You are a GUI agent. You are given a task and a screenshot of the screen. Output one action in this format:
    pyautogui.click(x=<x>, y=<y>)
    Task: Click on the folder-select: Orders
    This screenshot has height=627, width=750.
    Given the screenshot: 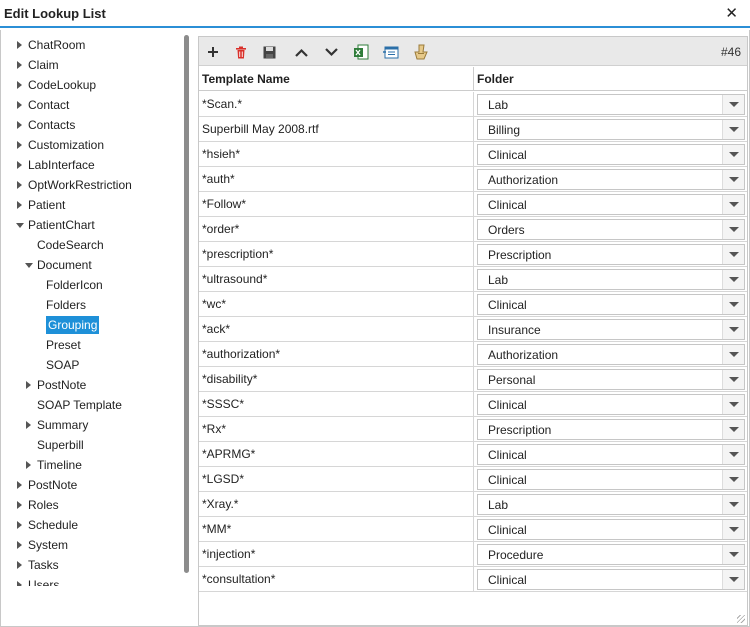 What is the action you would take?
    pyautogui.click(x=611, y=229)
    